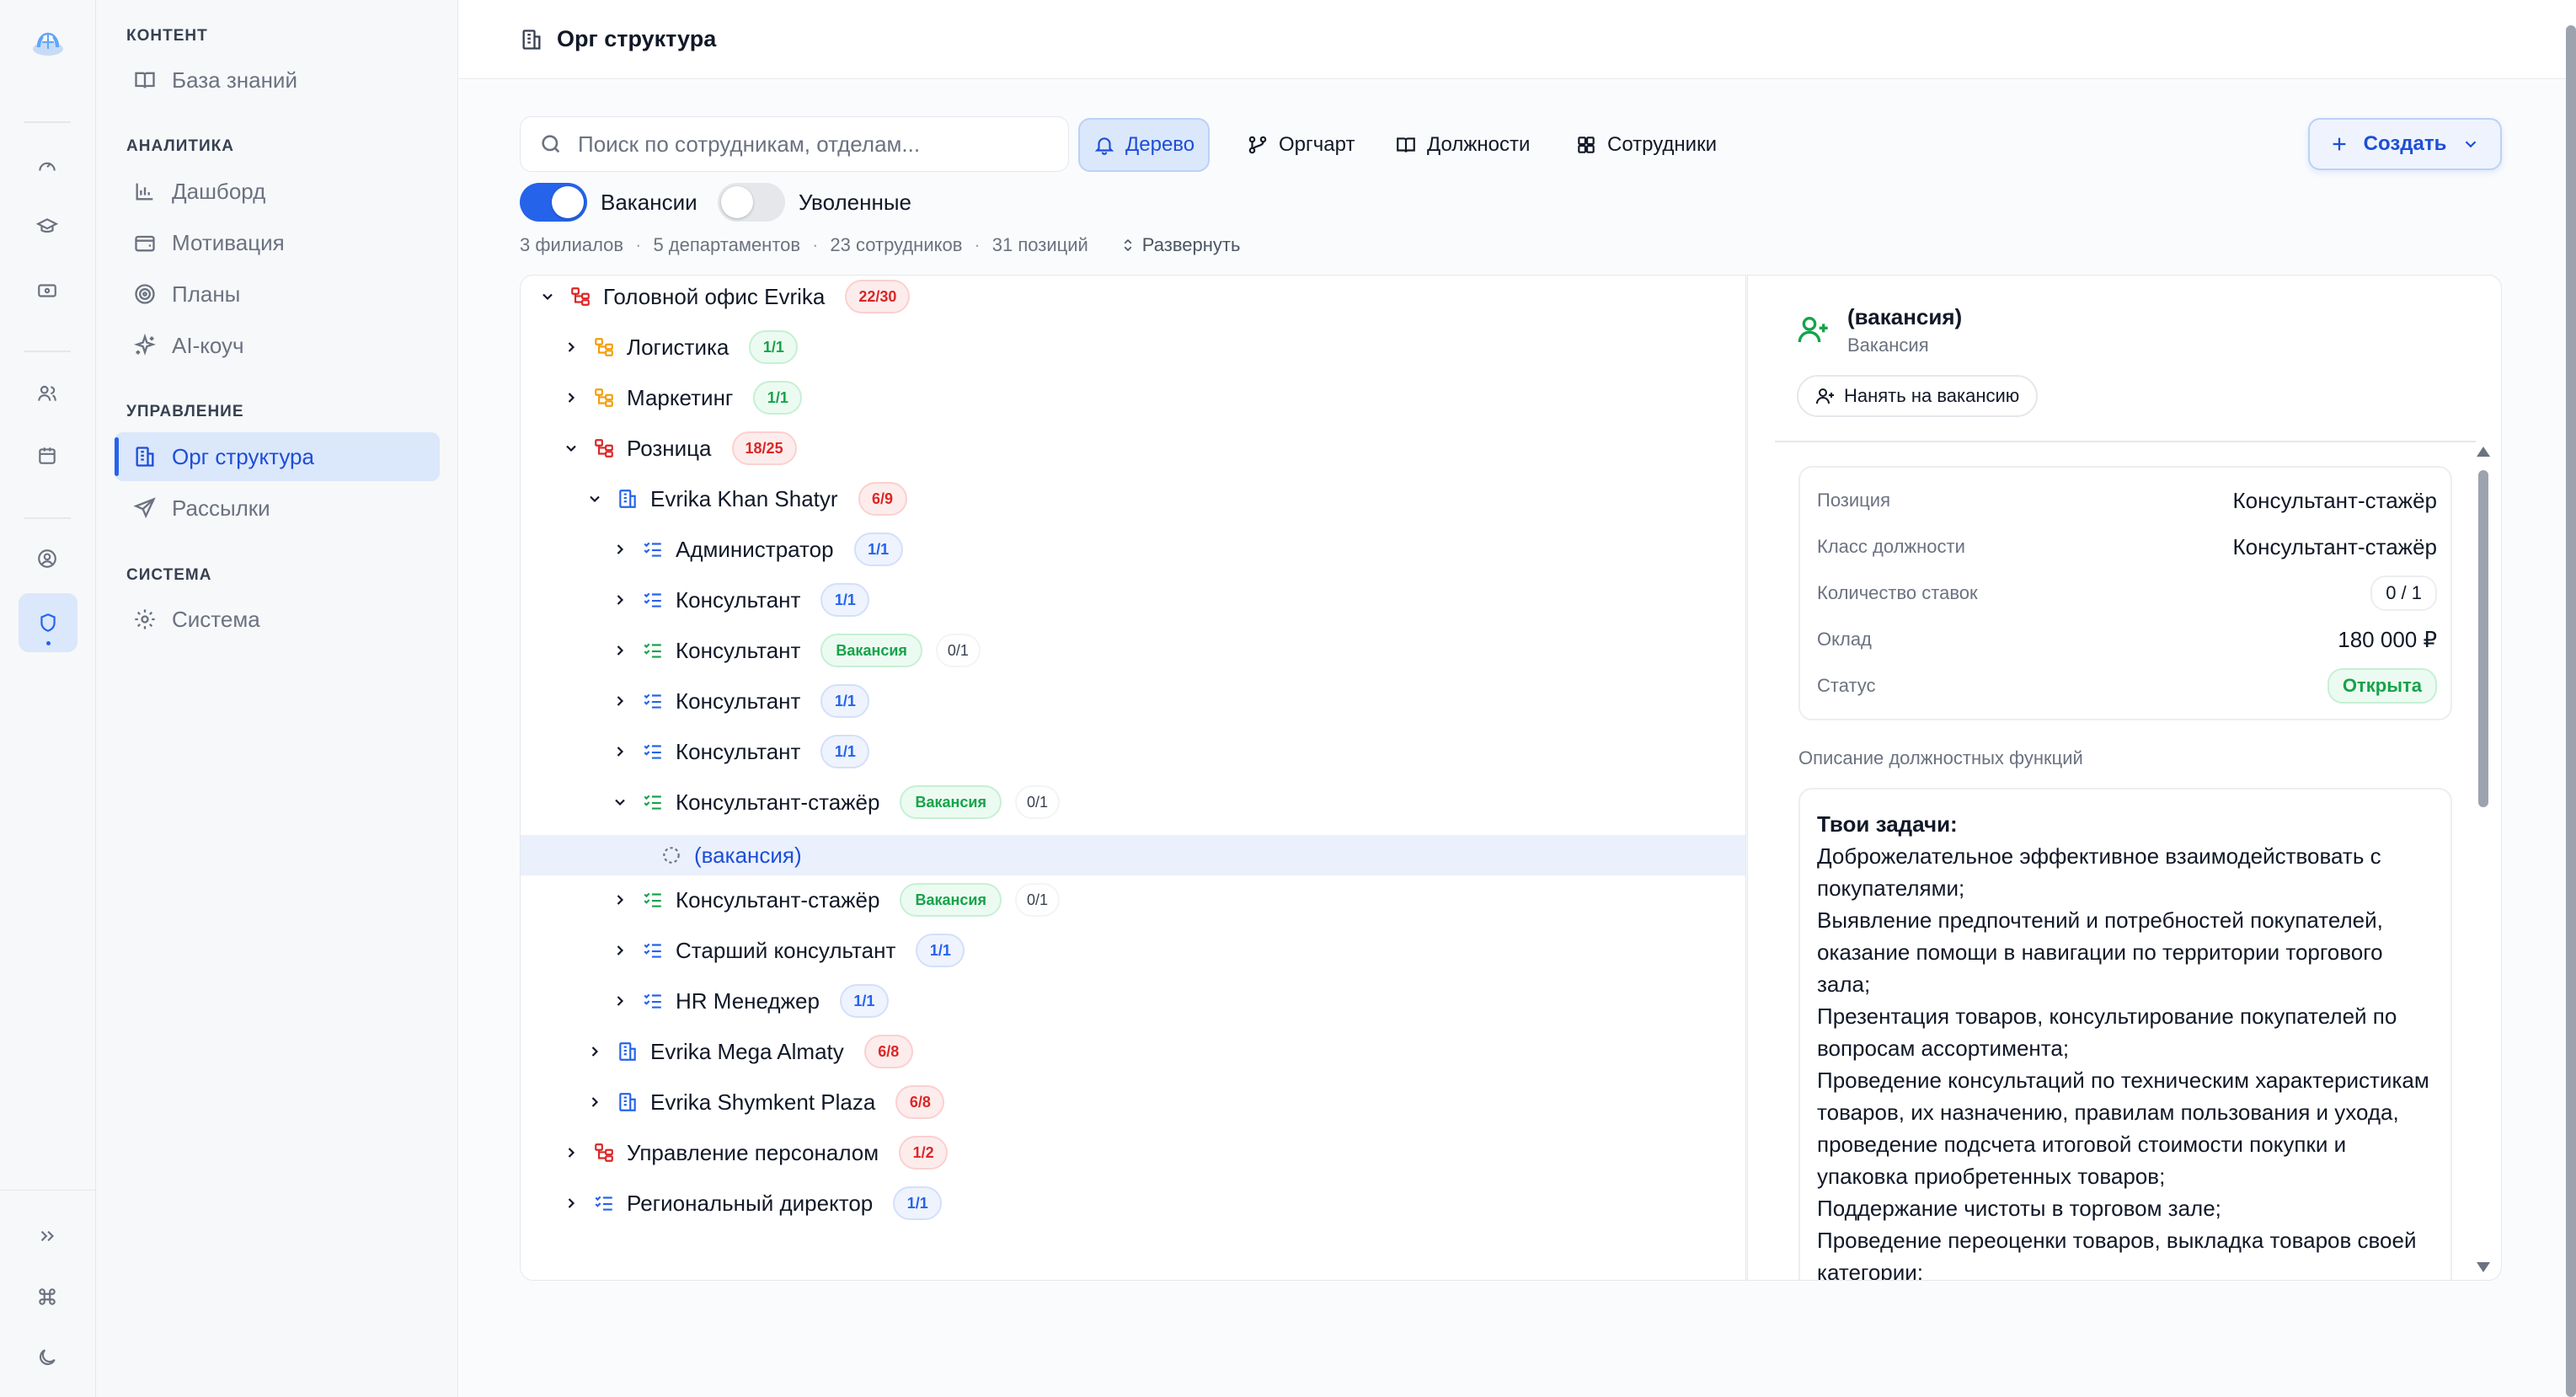 The image size is (2576, 1397). What do you see at coordinates (47, 165) in the screenshot?
I see `gauge-icon` at bounding box center [47, 165].